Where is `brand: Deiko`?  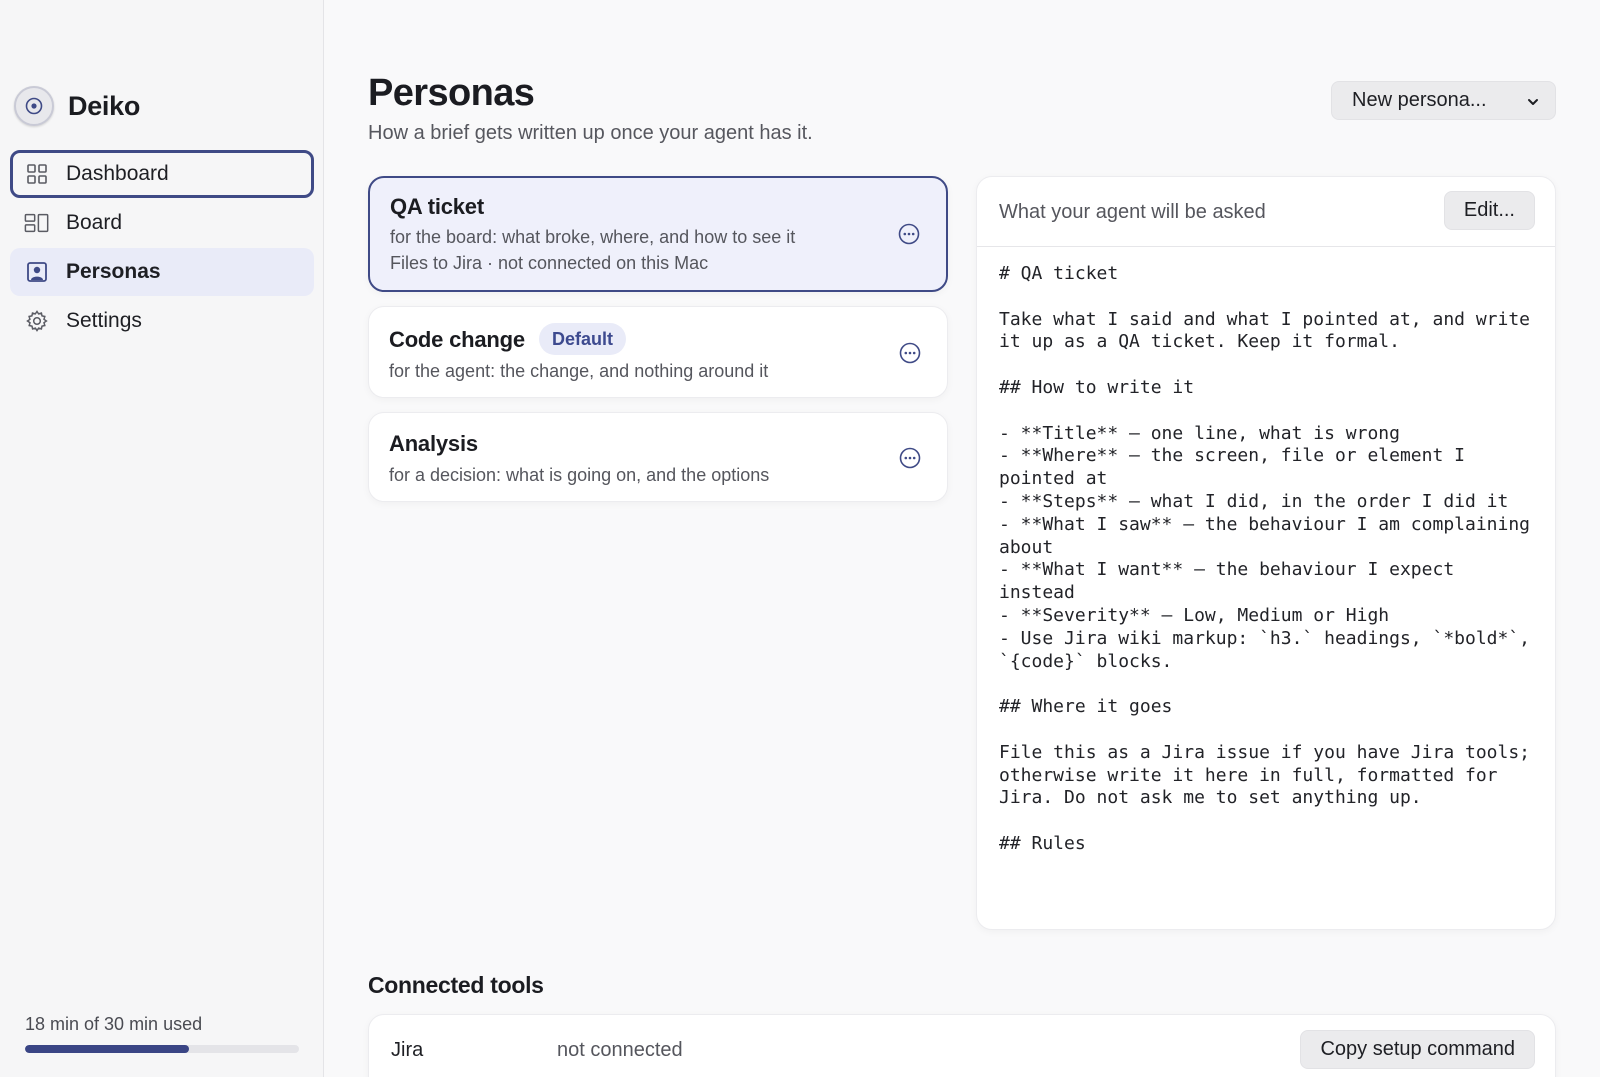
brand: Deiko is located at coordinates (77, 106).